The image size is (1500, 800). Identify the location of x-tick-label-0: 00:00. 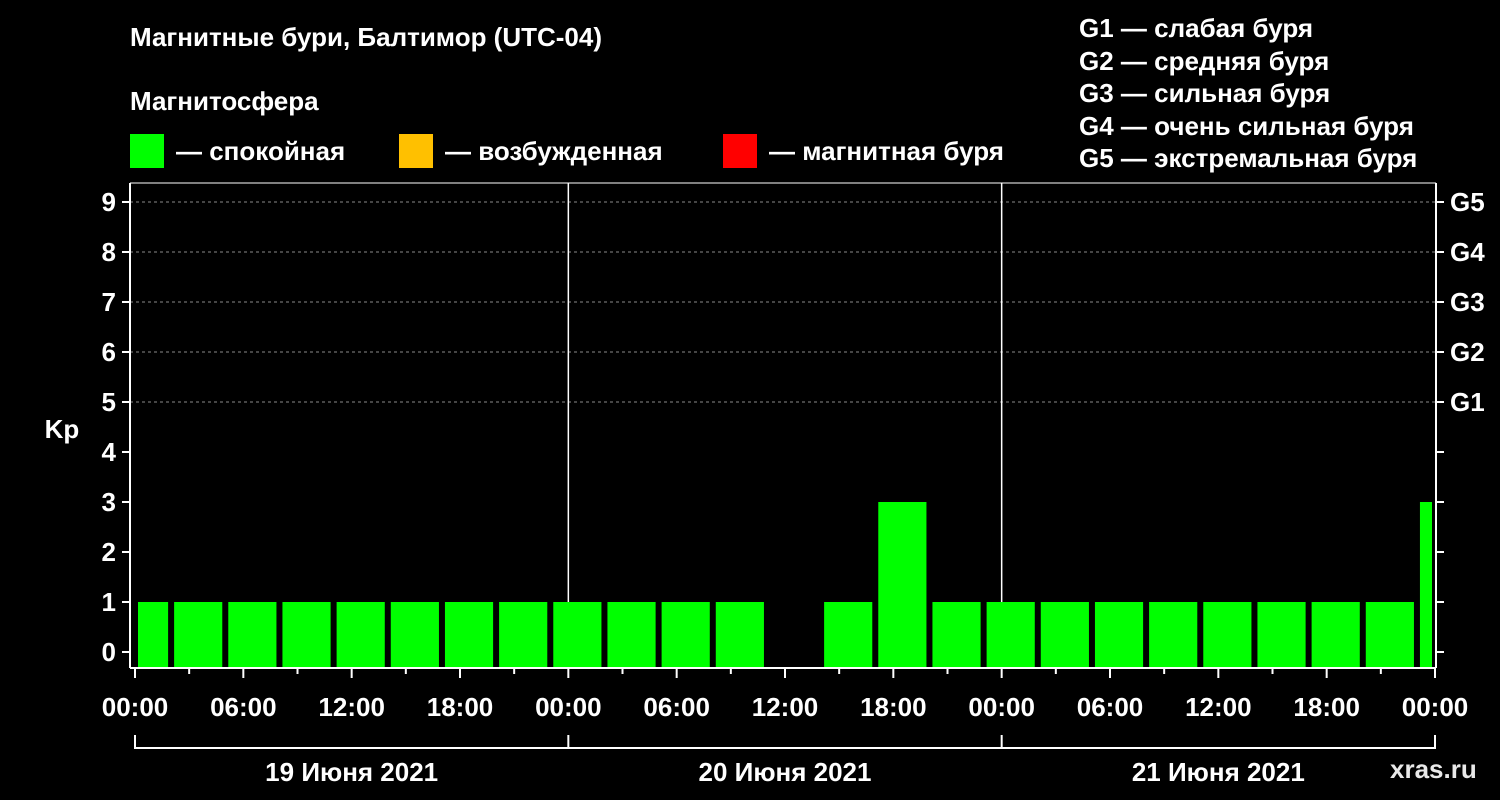
(135, 707).